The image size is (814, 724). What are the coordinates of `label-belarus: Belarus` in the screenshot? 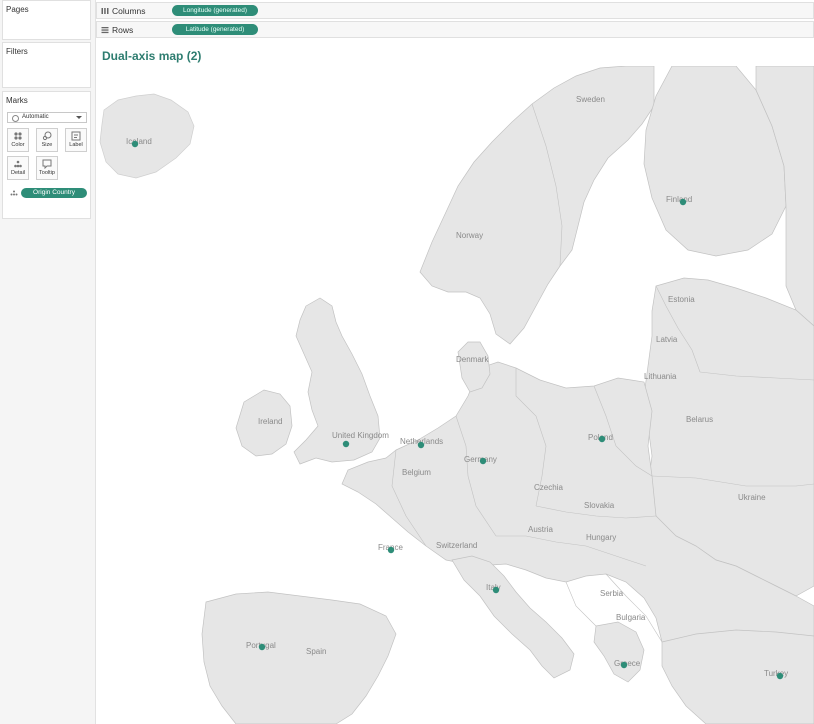 It's located at (699, 419).